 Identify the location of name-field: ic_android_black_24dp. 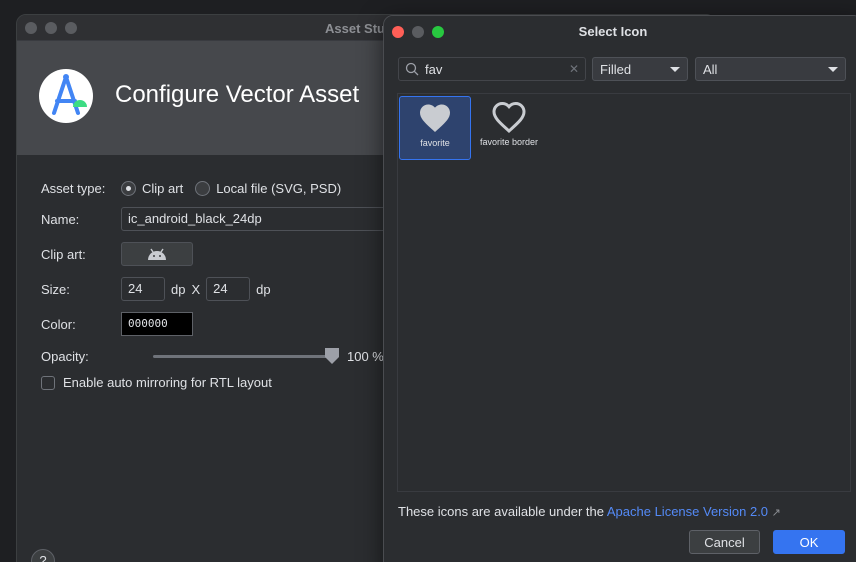
(261, 219).